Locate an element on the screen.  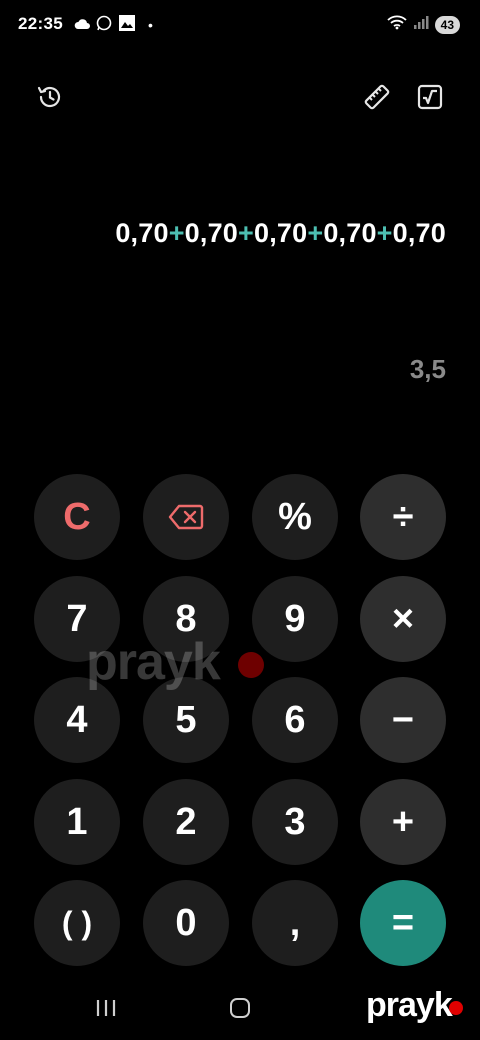
ruler-icon is located at coordinates (377, 97).